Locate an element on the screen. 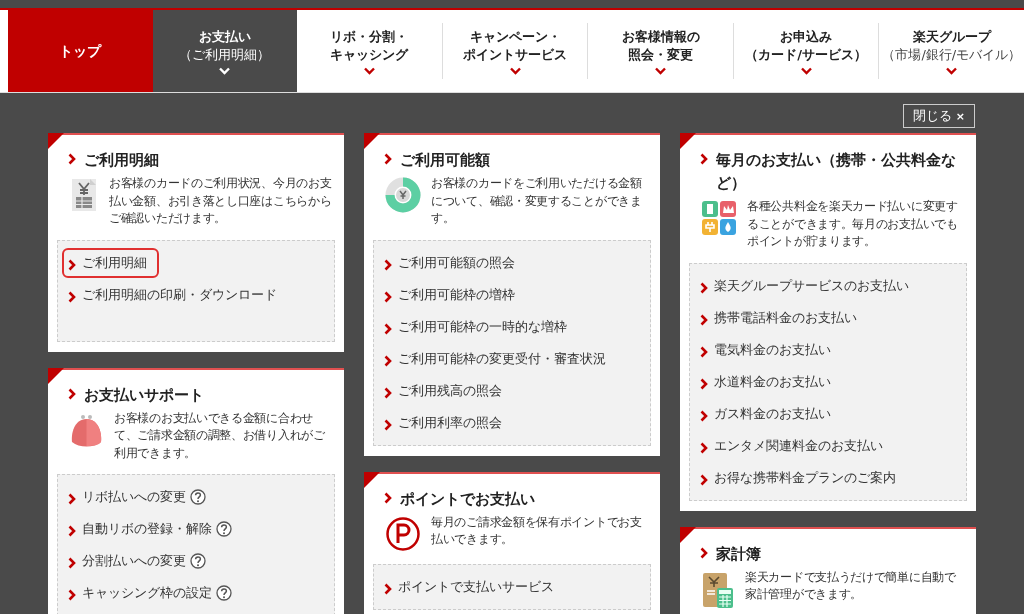 Image resolution: width=1024 pixels, height=614 pixels. menu-link: ご利用利率の照会 is located at coordinates (443, 422).